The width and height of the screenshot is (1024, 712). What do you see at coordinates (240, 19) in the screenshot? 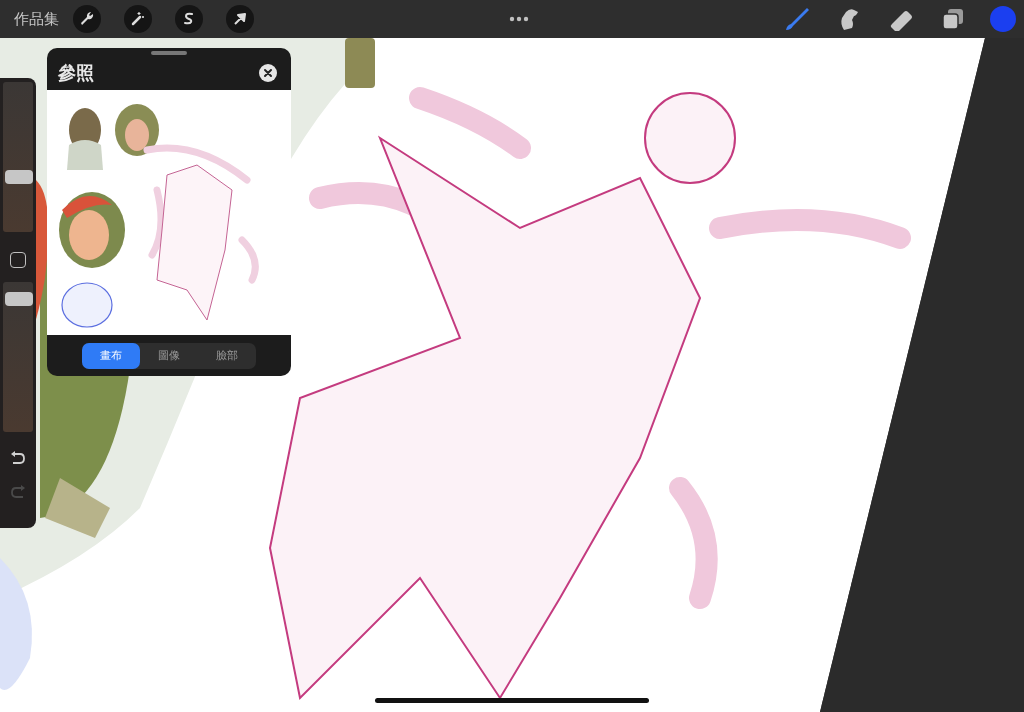
I see `arrow-button` at bounding box center [240, 19].